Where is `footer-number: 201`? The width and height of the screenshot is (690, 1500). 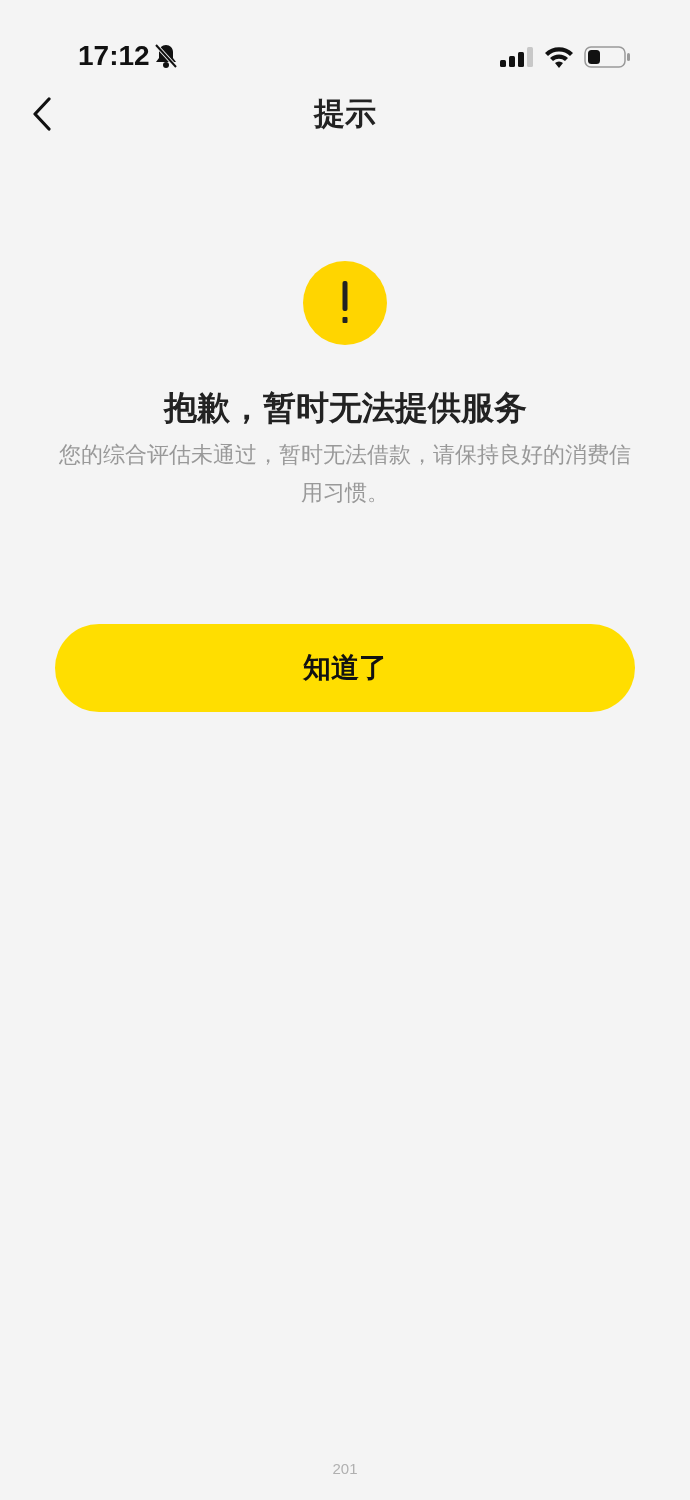
footer-number: 201 is located at coordinates (345, 1468).